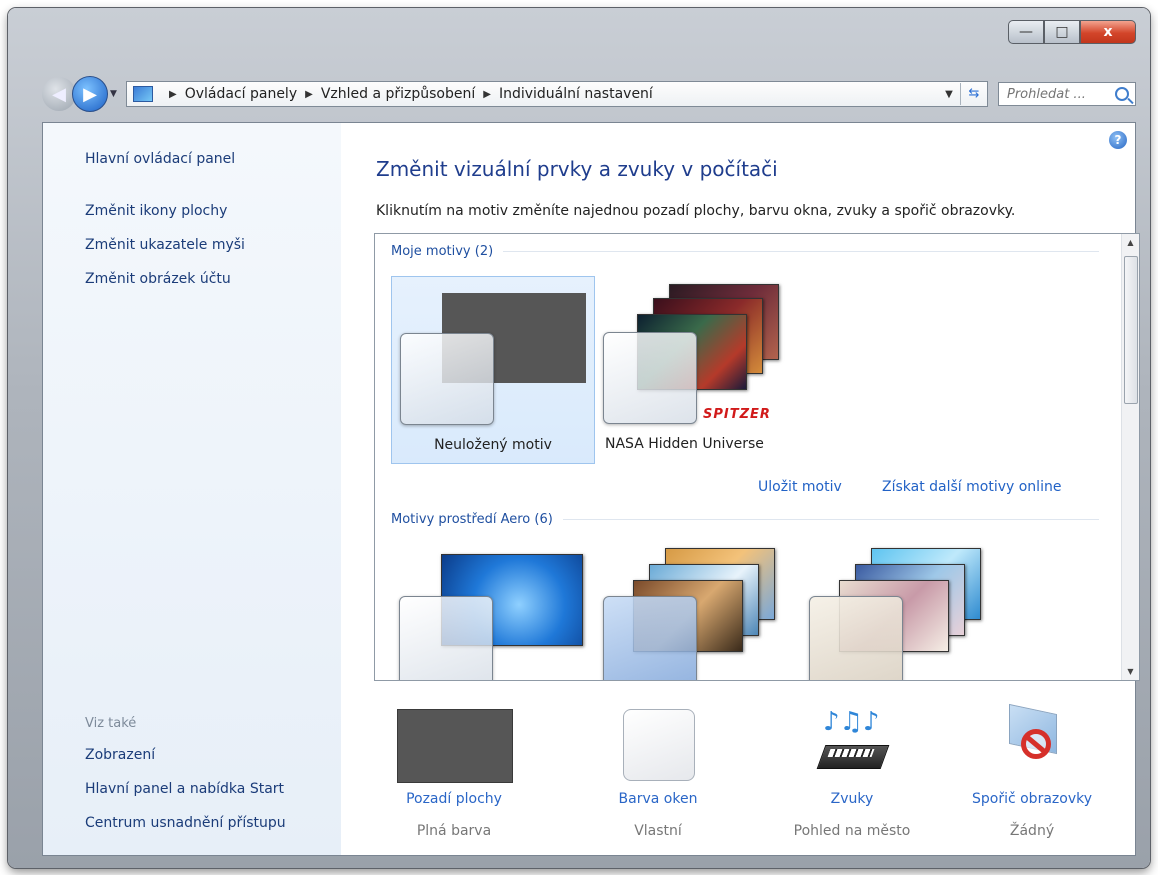  What do you see at coordinates (852, 799) in the screenshot?
I see `setting-title: Zvuky` at bounding box center [852, 799].